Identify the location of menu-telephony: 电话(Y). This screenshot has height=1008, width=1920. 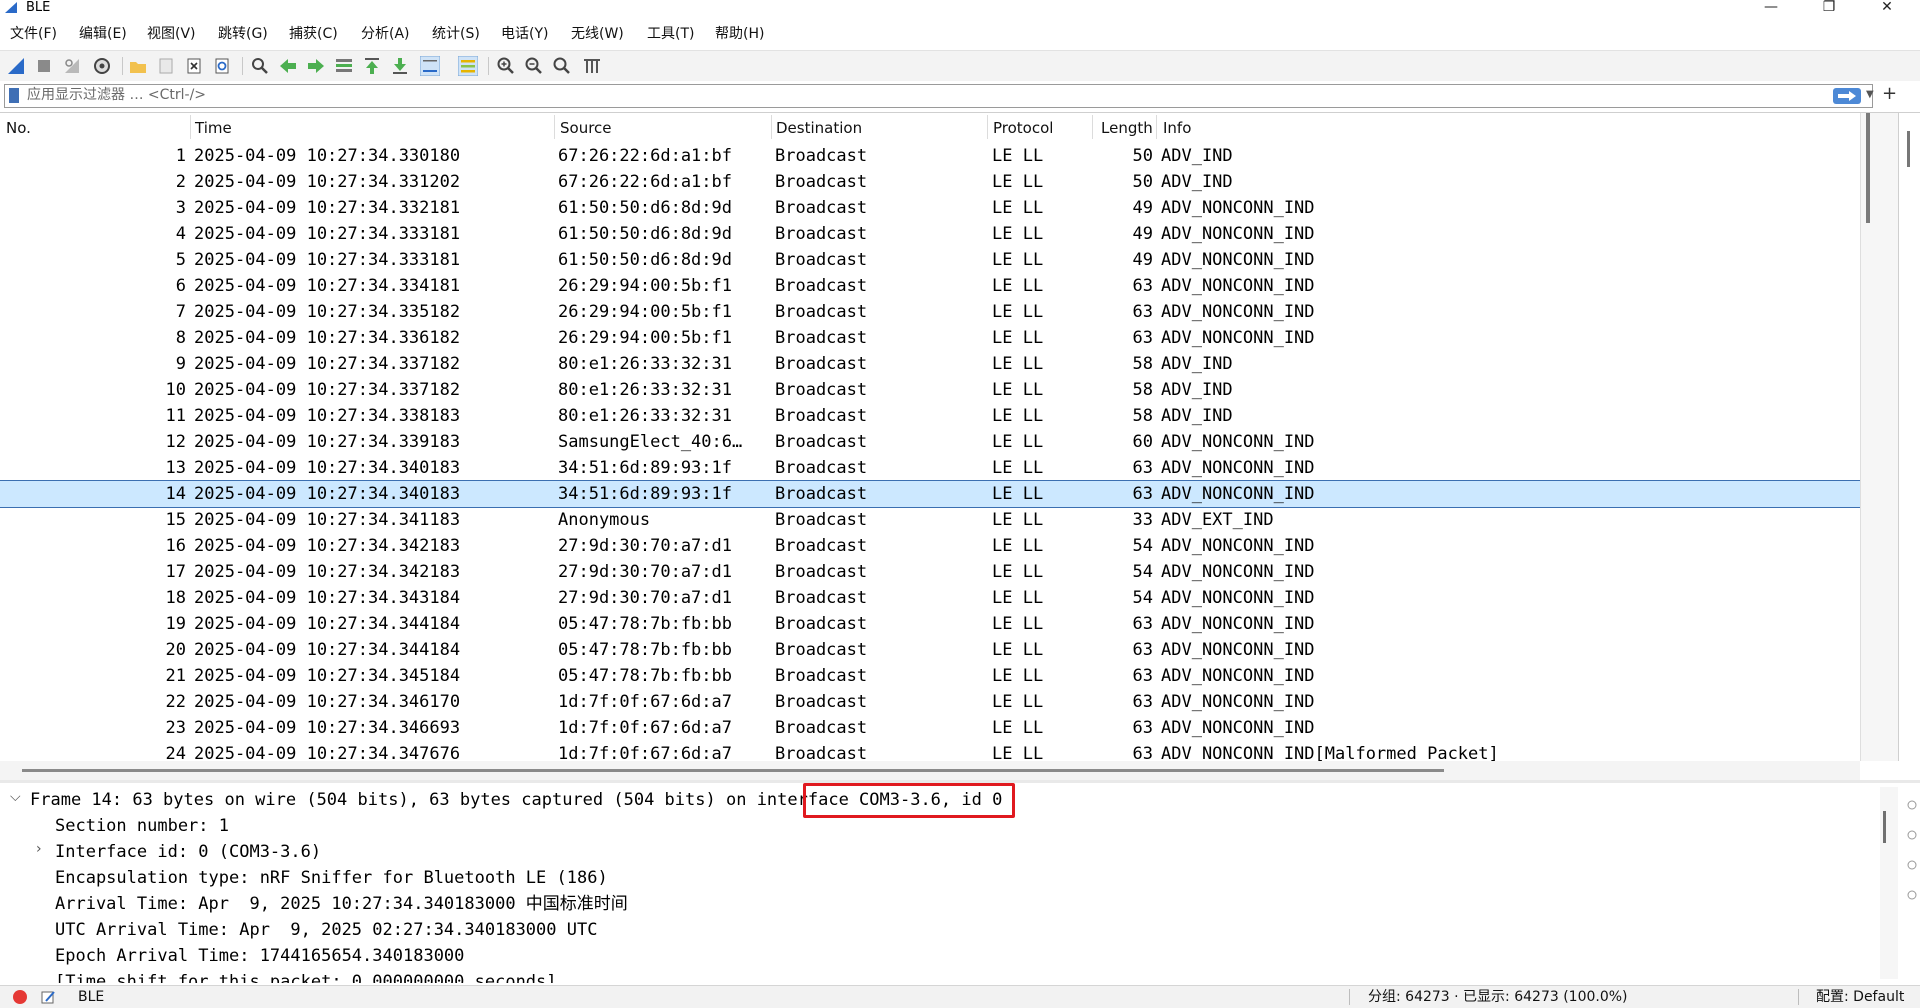
(524, 34).